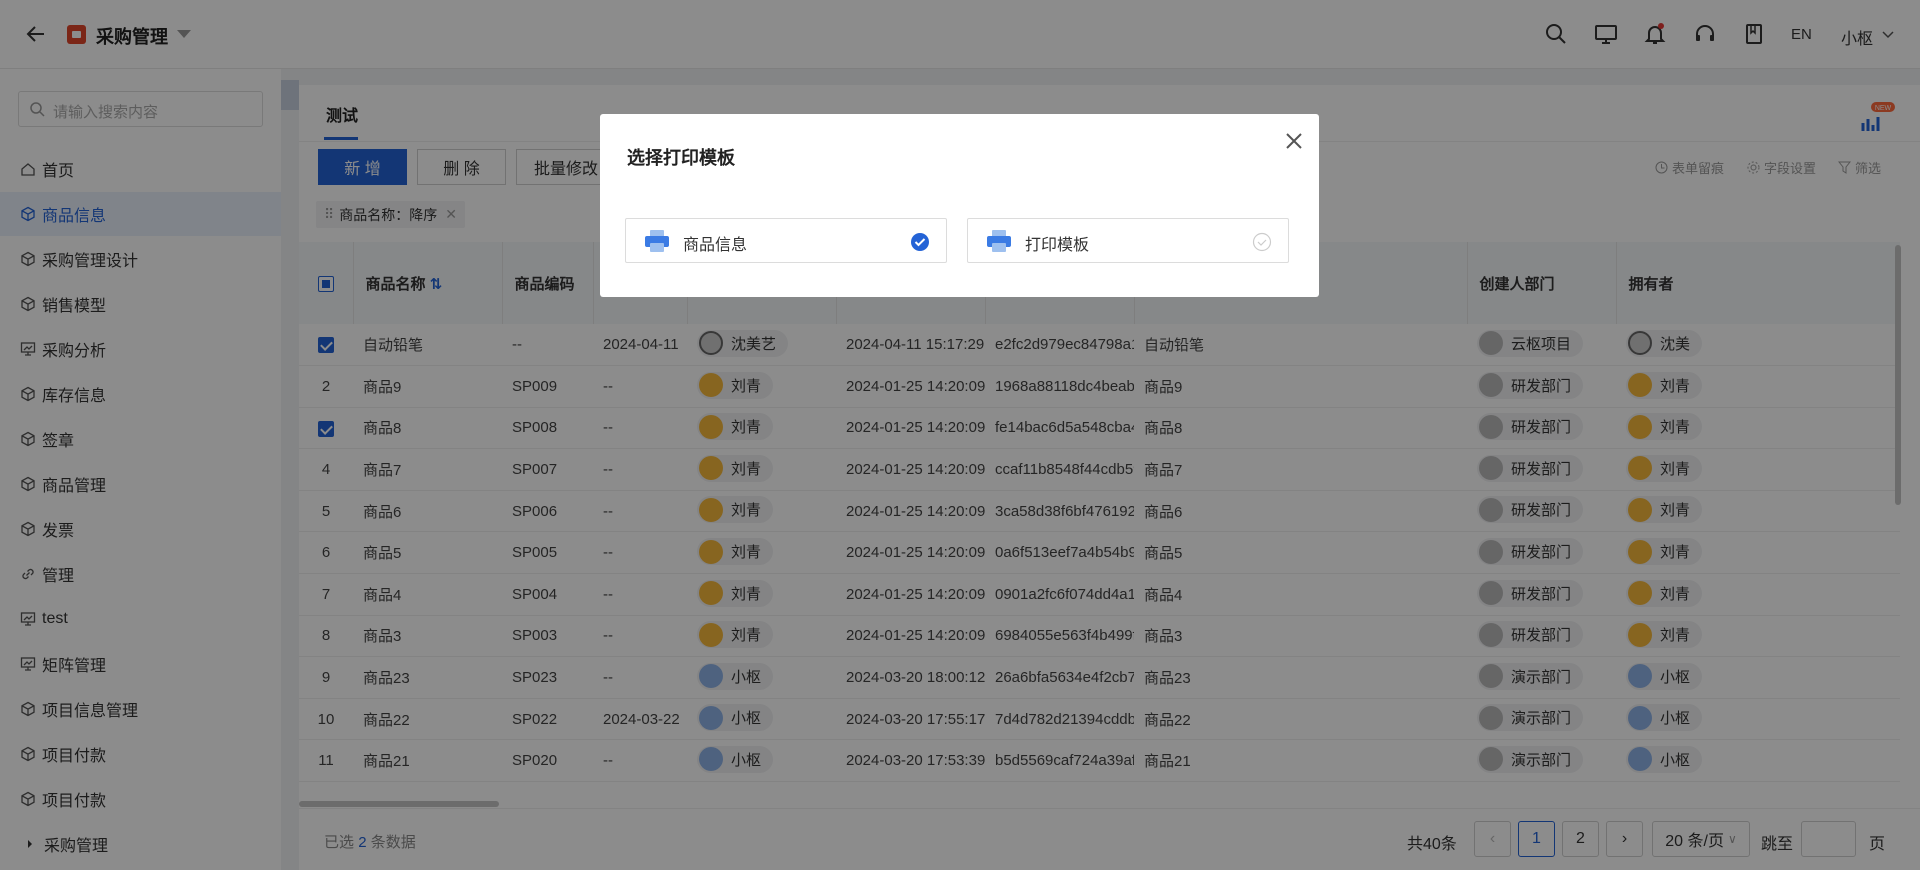  Describe the element at coordinates (715, 245) in the screenshot. I see `option-label: 商品信息` at that location.